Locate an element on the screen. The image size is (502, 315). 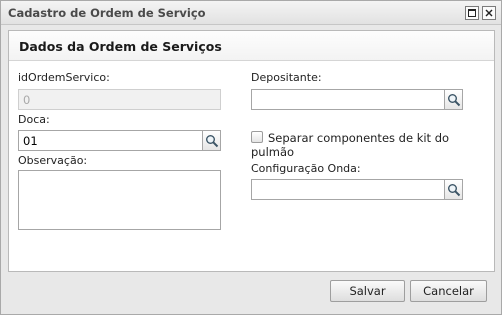
cancel-button: Cancelar is located at coordinates (448, 291).